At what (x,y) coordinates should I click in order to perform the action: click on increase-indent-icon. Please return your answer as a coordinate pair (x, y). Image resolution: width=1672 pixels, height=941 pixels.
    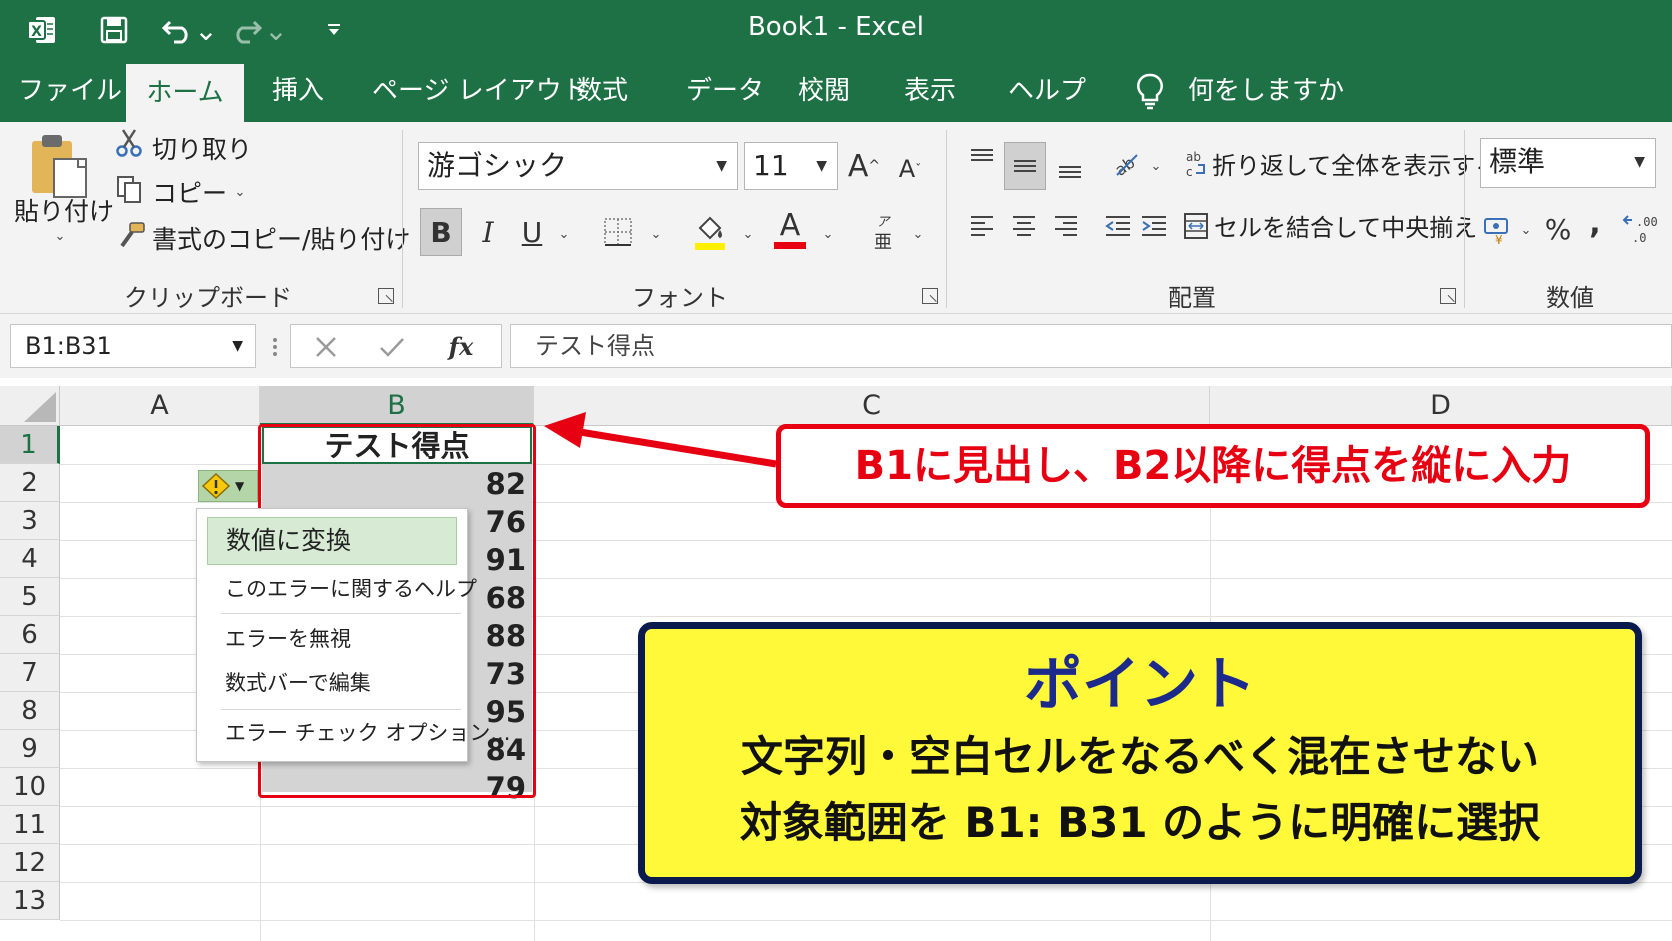
    Looking at the image, I should click on (1154, 226).